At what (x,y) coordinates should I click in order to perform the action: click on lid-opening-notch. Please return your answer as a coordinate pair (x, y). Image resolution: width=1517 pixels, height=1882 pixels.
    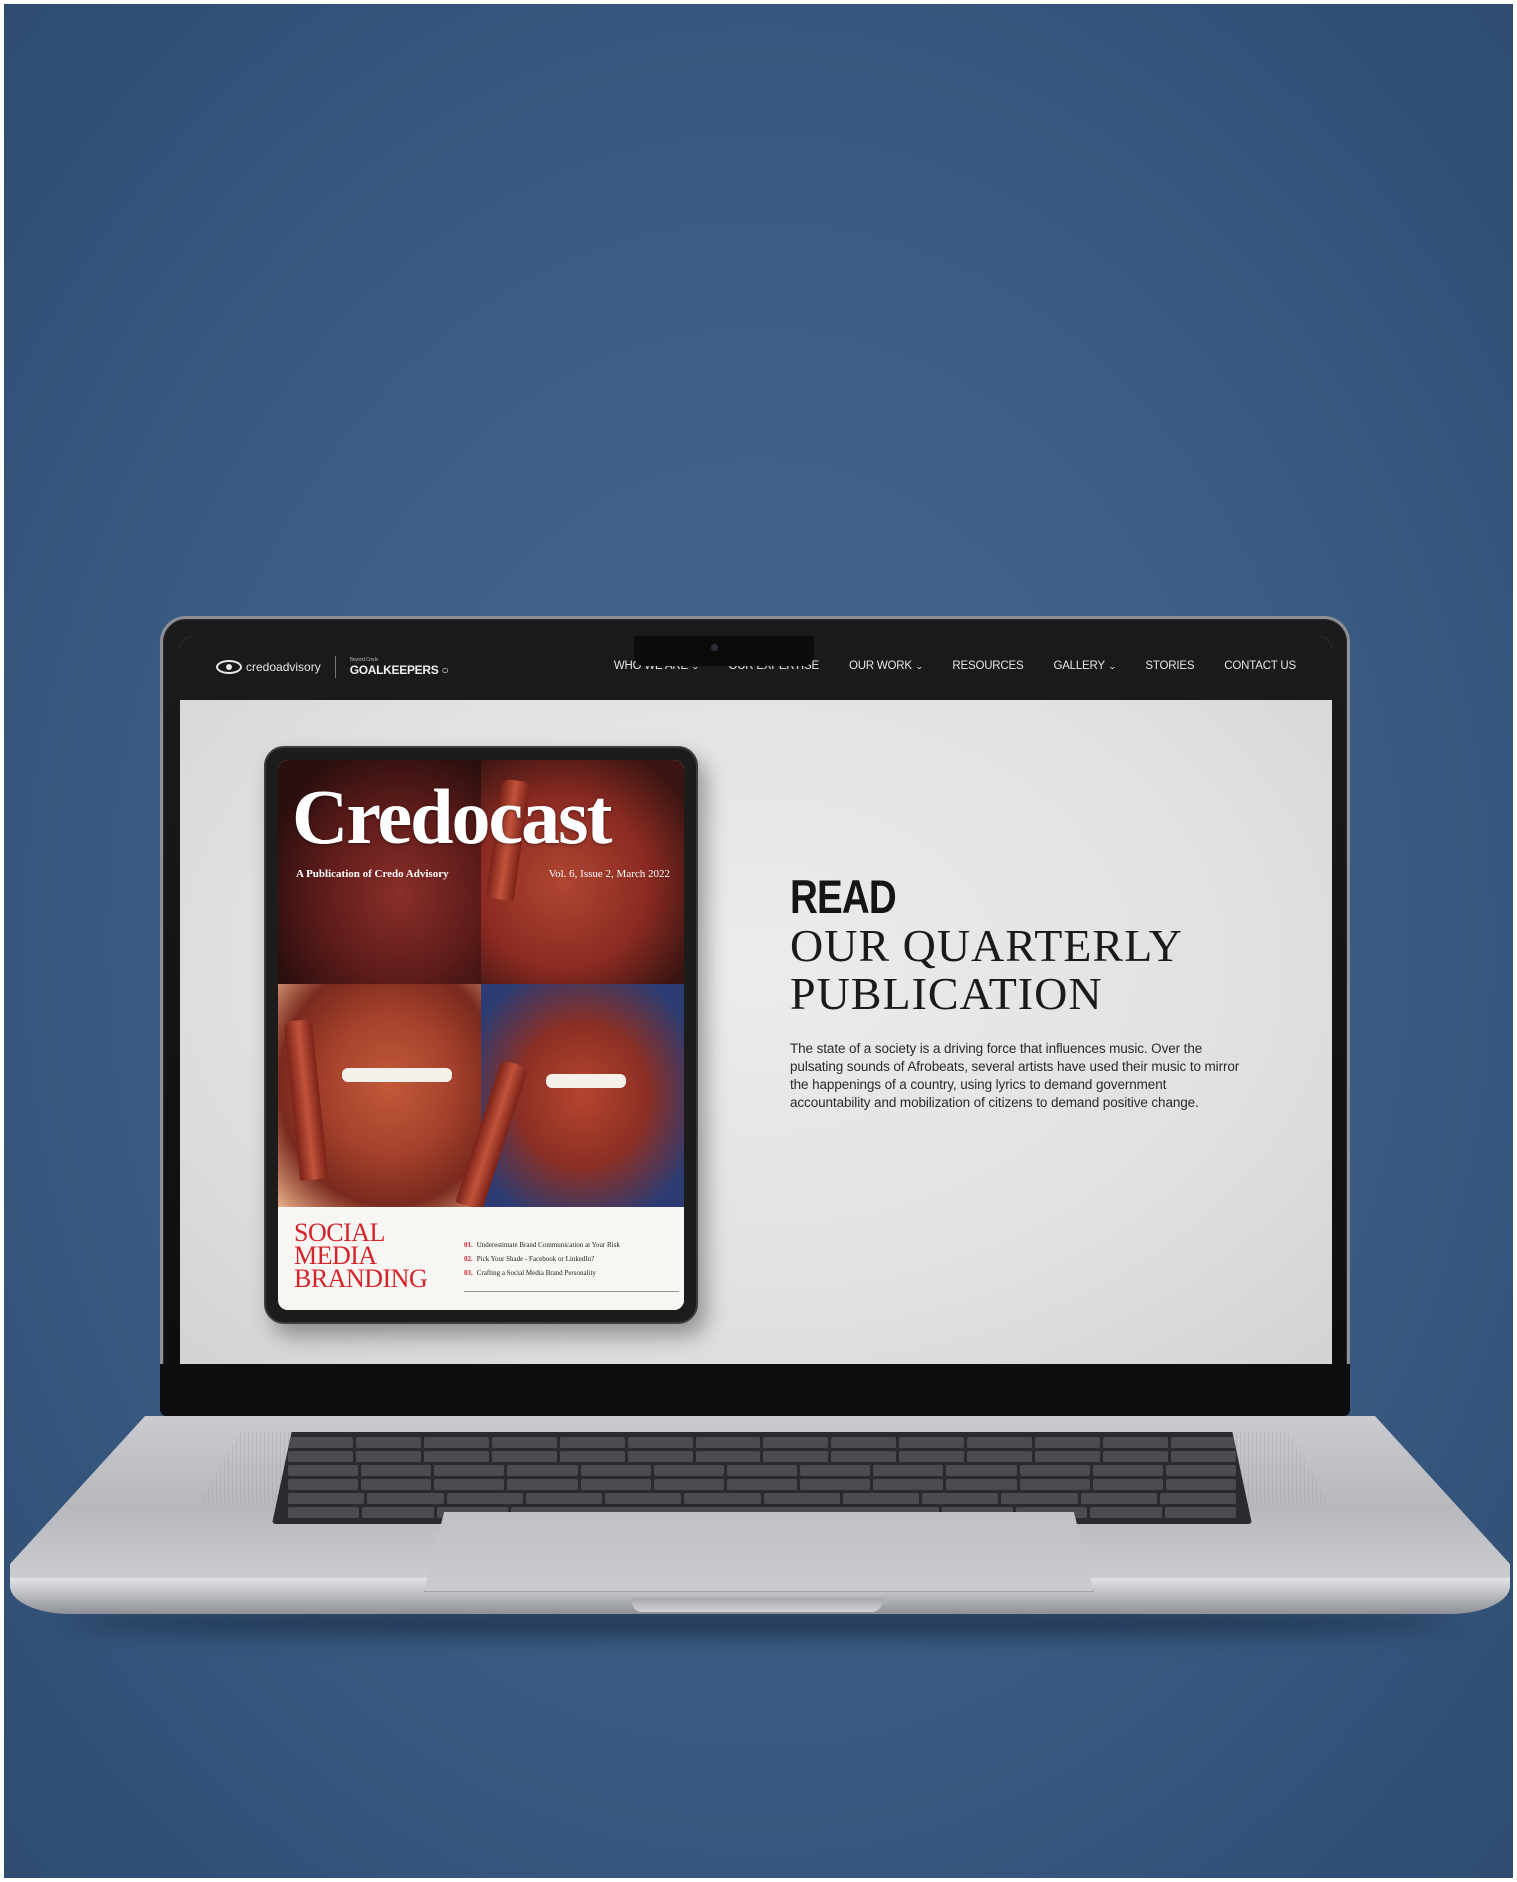
    Looking at the image, I should click on (757, 1605).